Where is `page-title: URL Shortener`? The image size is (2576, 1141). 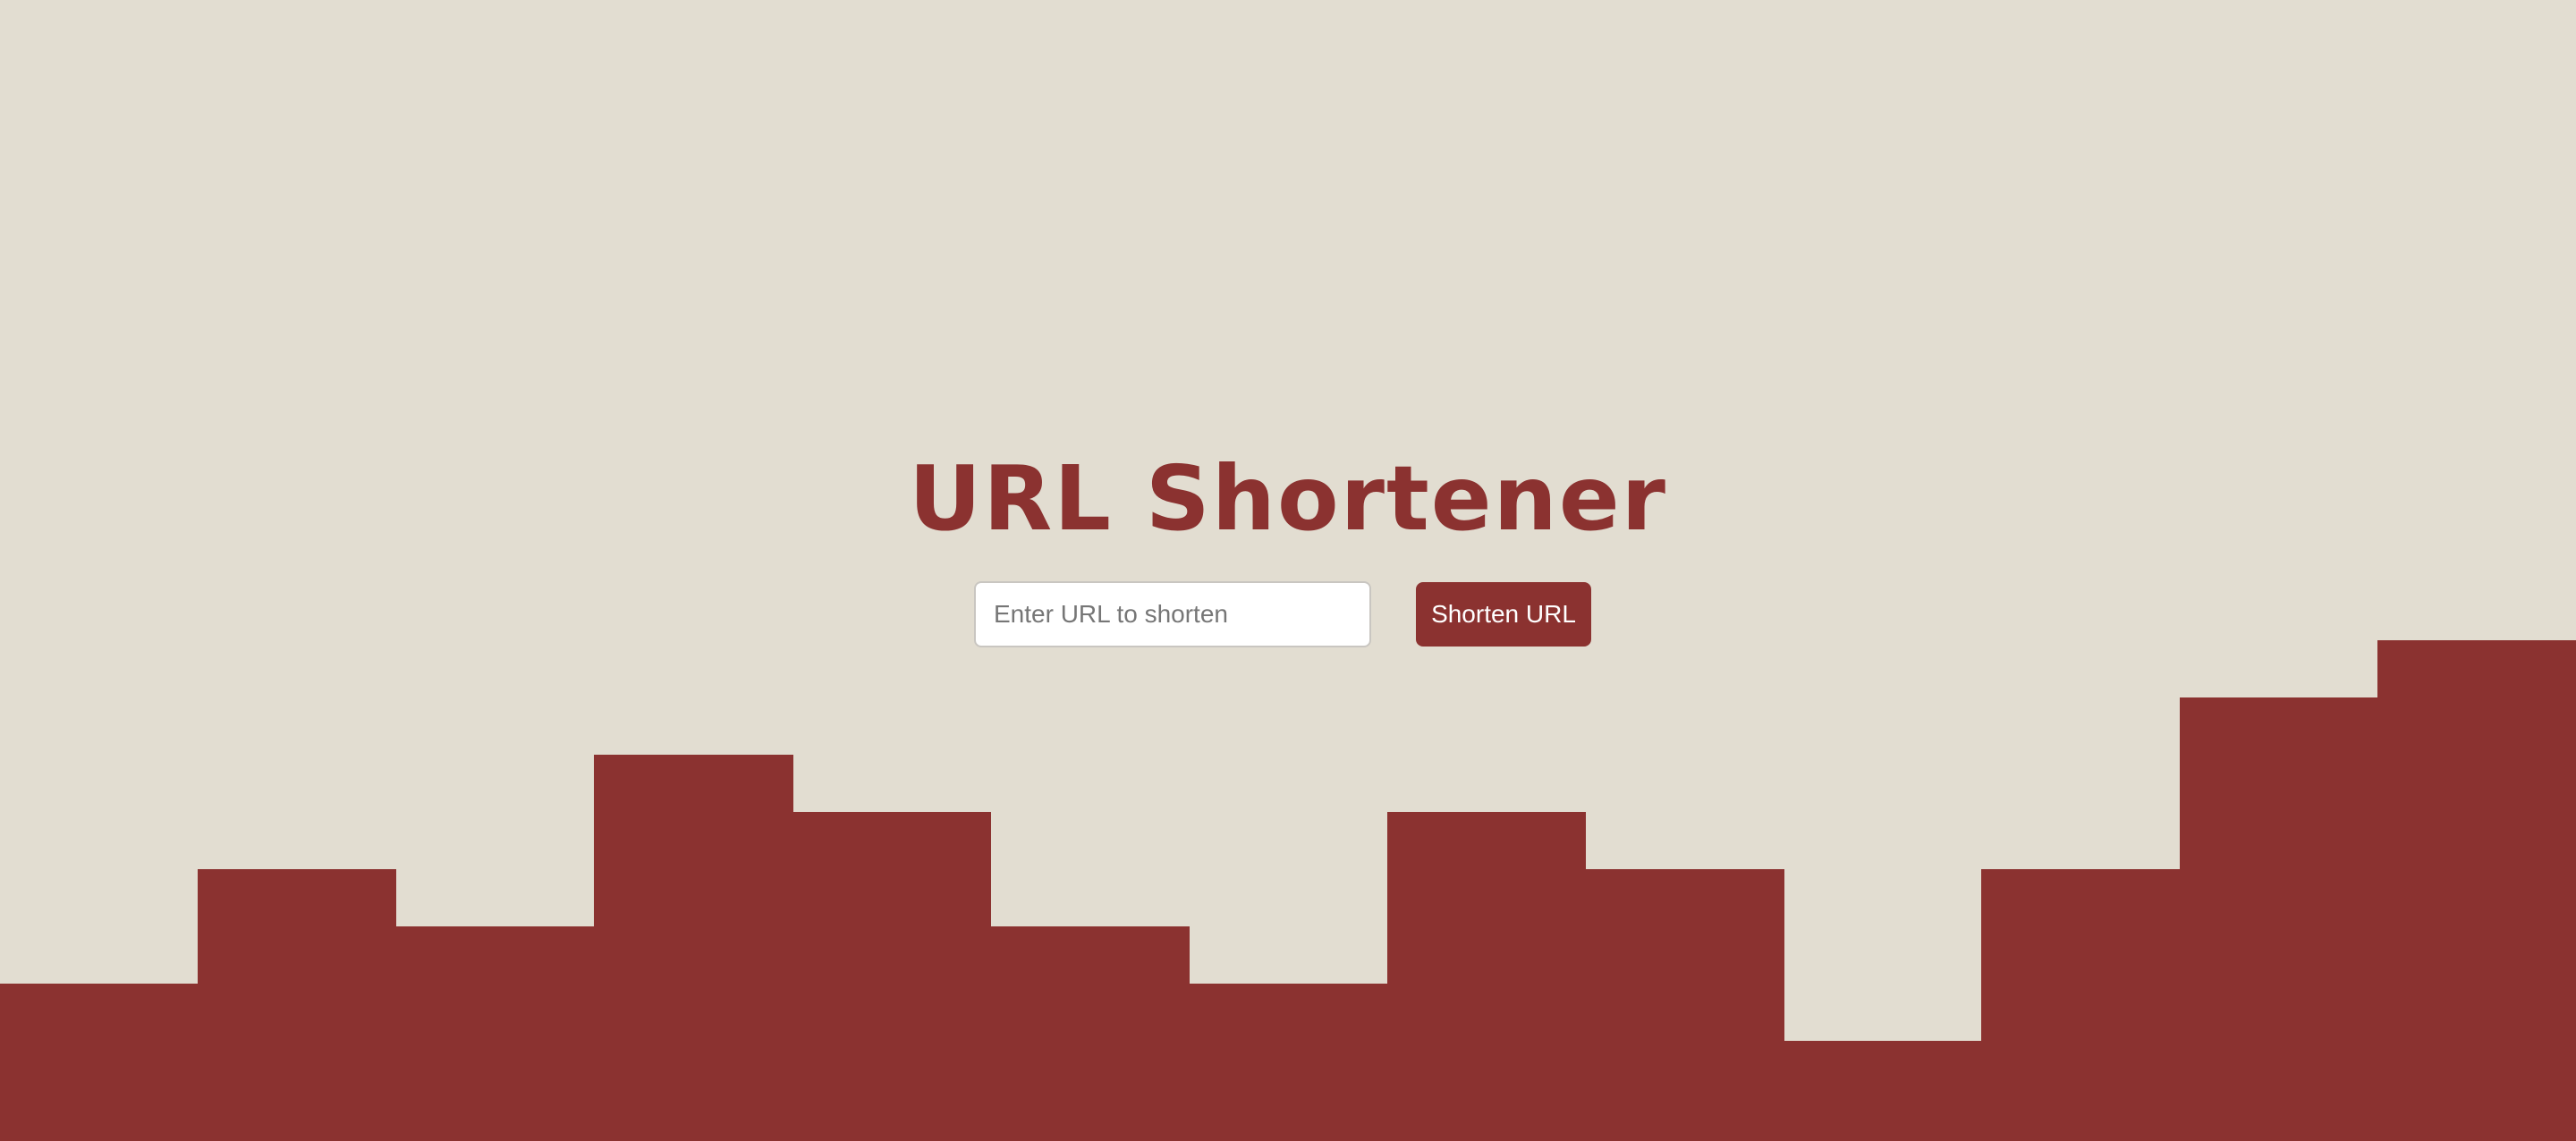 page-title: URL Shortener is located at coordinates (1288, 498).